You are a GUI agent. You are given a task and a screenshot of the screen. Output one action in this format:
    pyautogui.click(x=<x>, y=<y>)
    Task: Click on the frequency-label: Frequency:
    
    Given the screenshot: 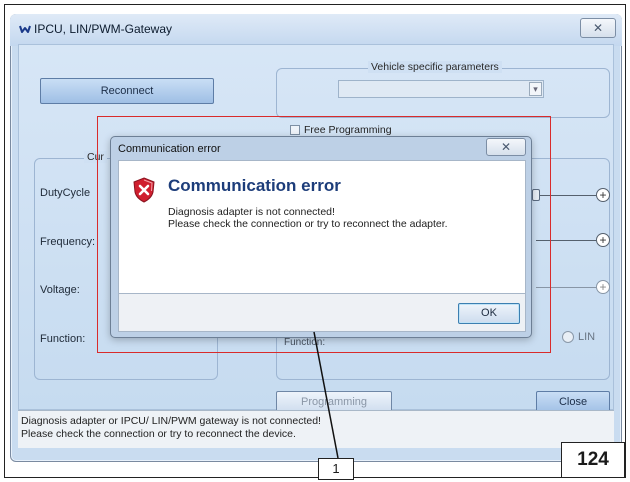 What is the action you would take?
    pyautogui.click(x=68, y=242)
    